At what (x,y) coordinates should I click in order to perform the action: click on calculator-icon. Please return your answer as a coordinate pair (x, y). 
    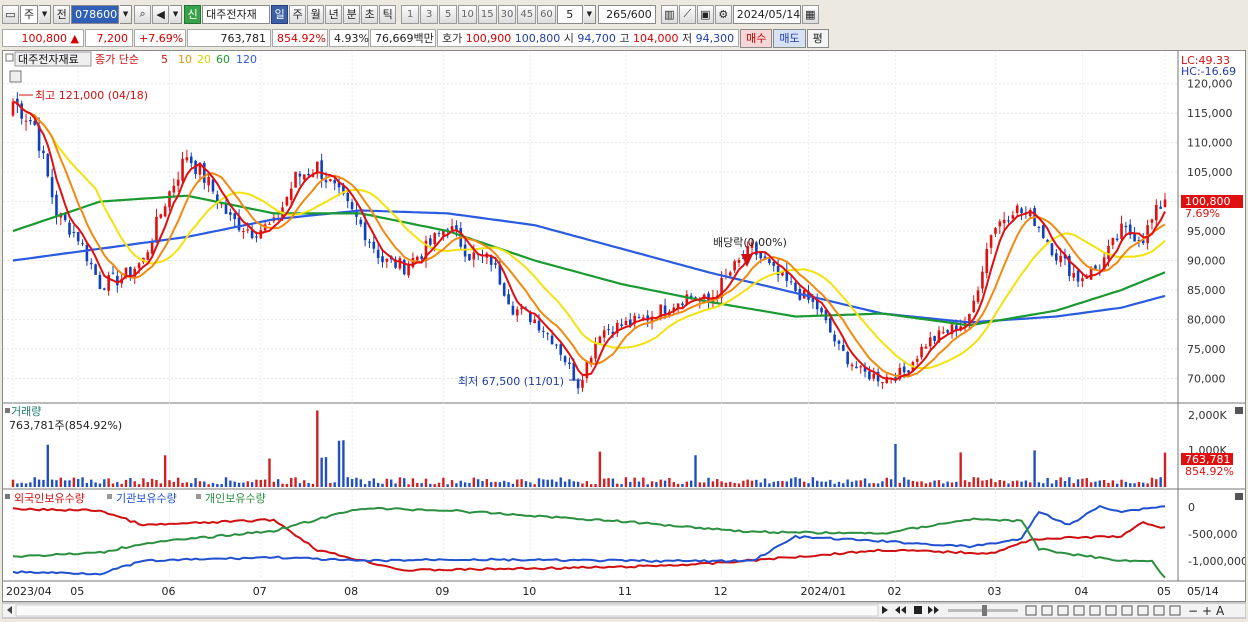
    Looking at the image, I should click on (15, 76).